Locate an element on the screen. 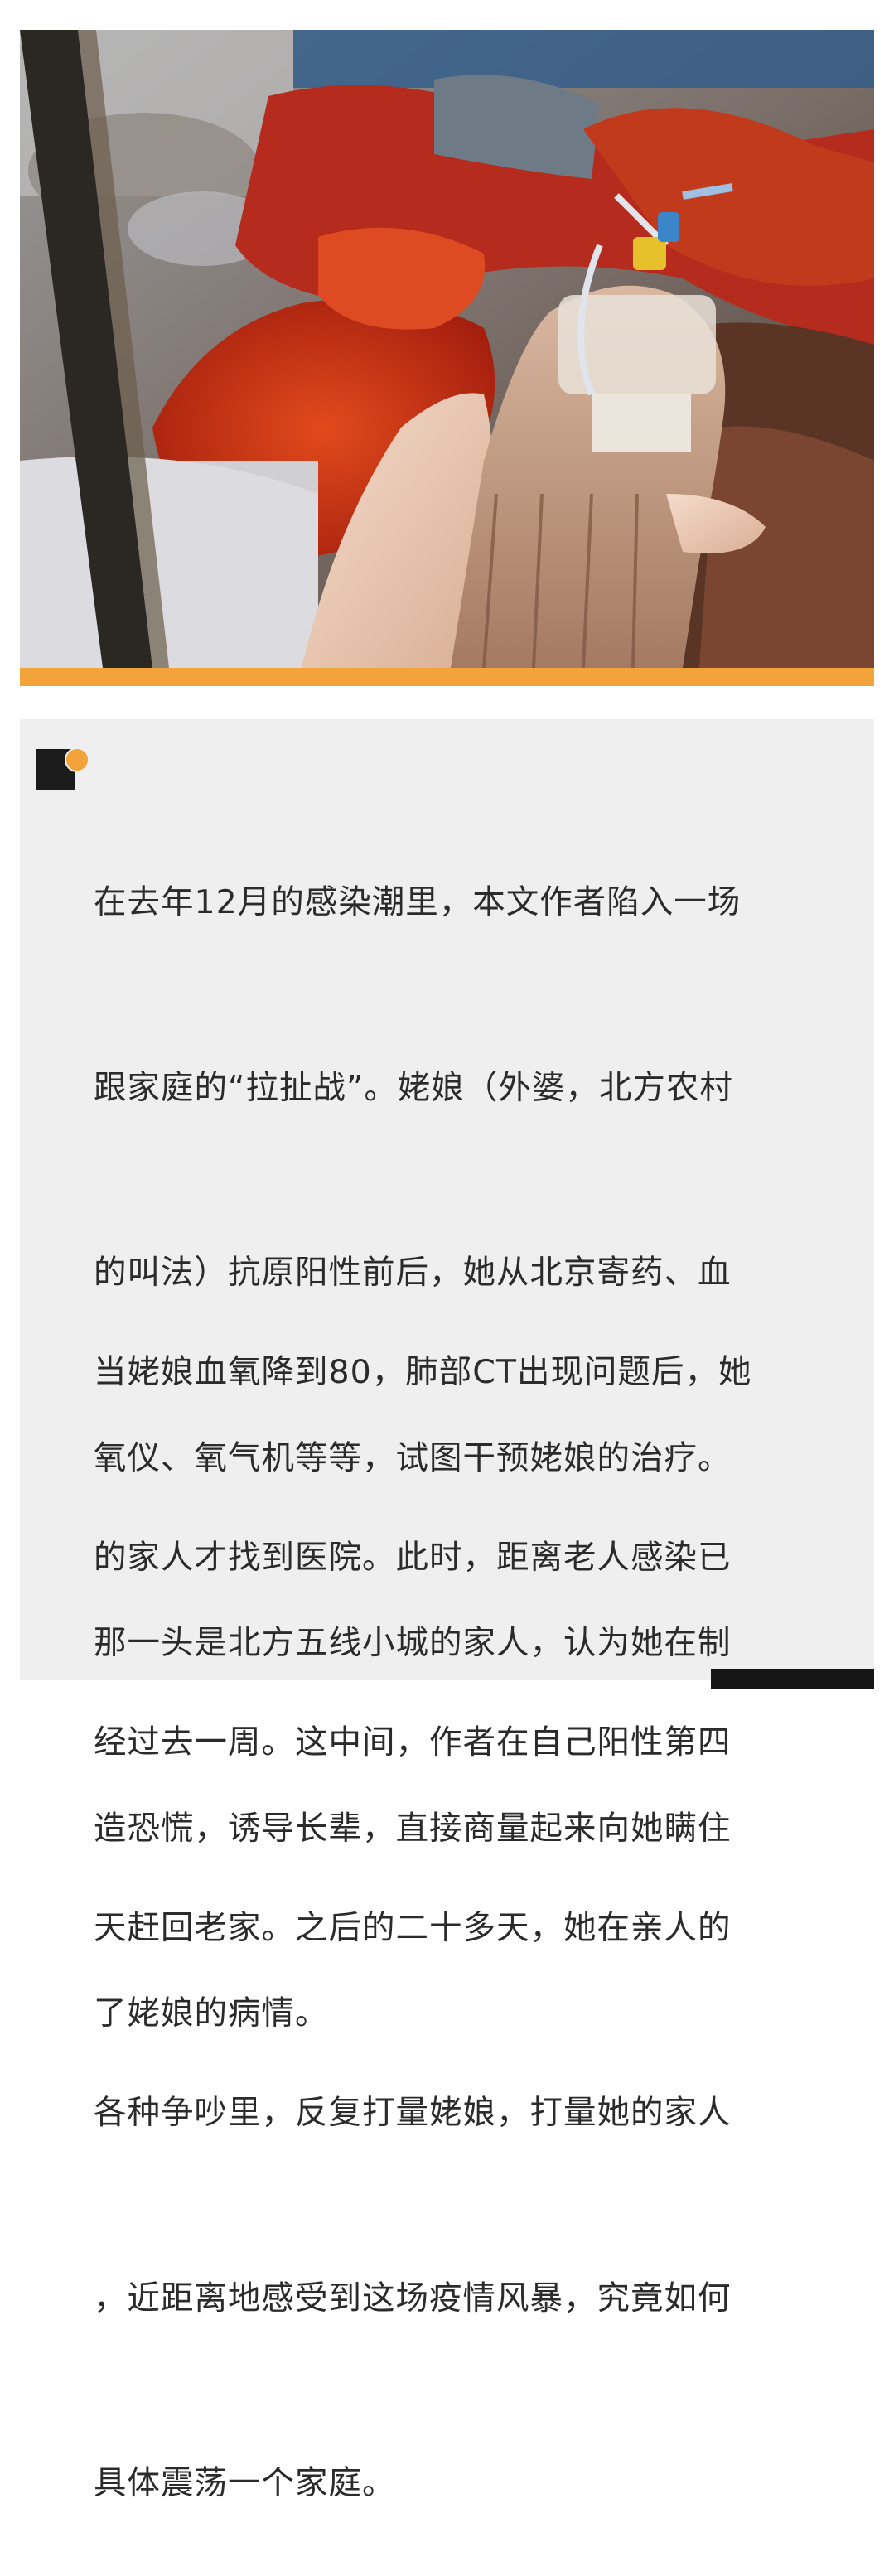 This screenshot has width=894, height=2576. summary-line: ，近距离地感受到这场疫情风暴，究竟如何 is located at coordinates (413, 2298).